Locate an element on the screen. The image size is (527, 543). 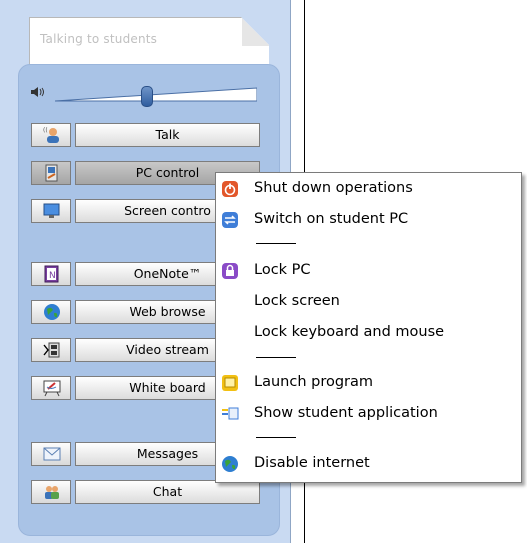
show-application-icon is located at coordinates (230, 413).